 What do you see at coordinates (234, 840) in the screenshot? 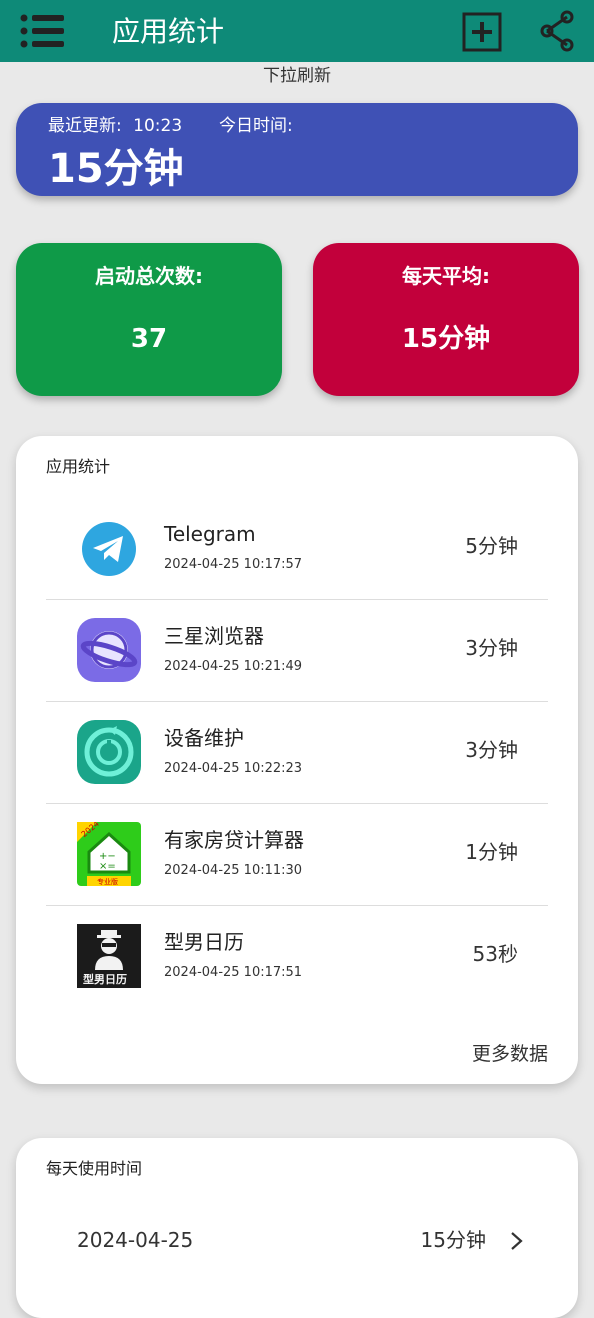
I see `app-name: 有家房贷计算器` at bounding box center [234, 840].